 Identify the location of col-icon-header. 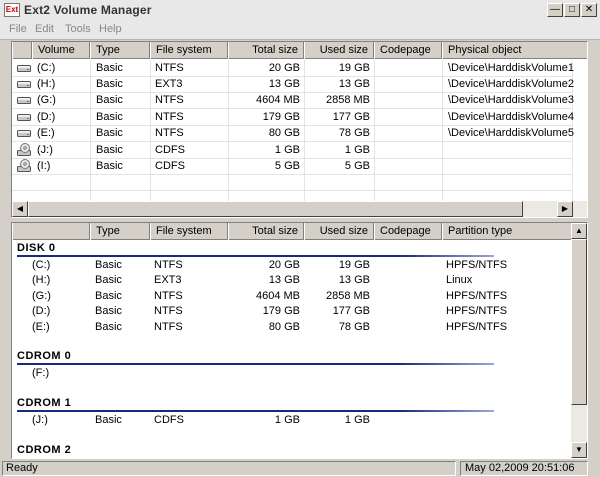
(22, 50).